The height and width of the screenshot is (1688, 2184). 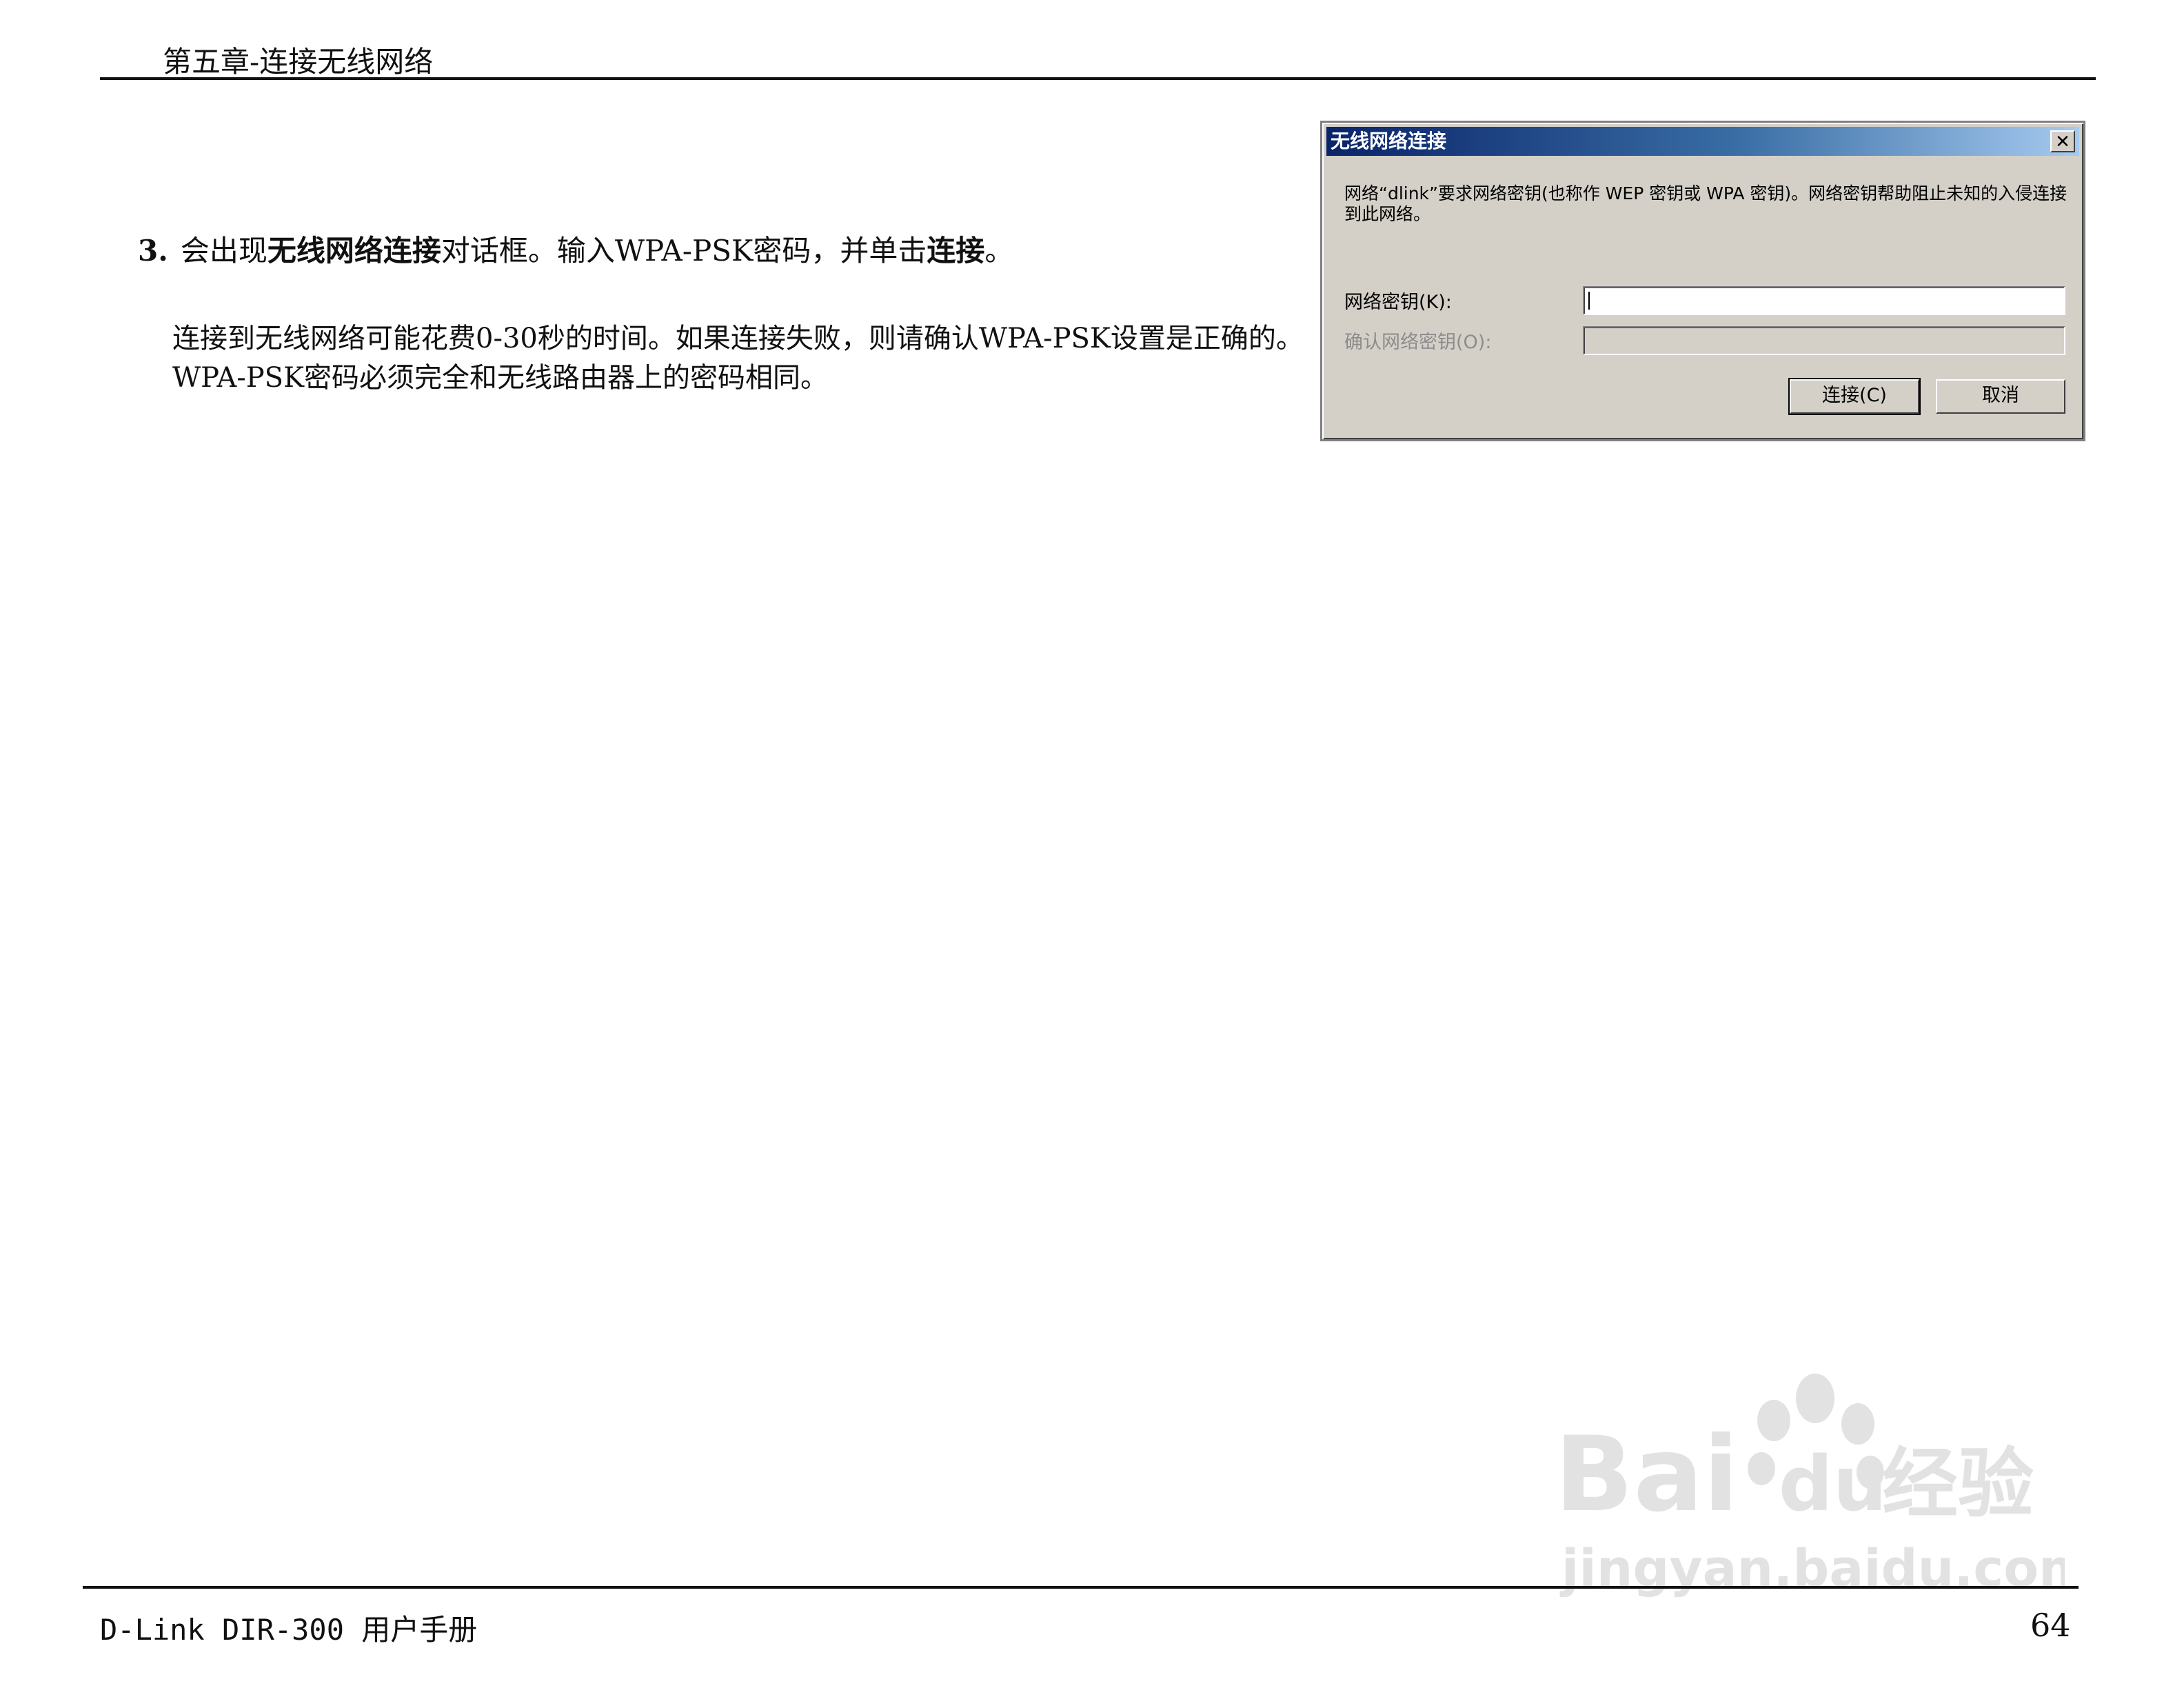 I want to click on text-caret, so click(x=1589, y=301).